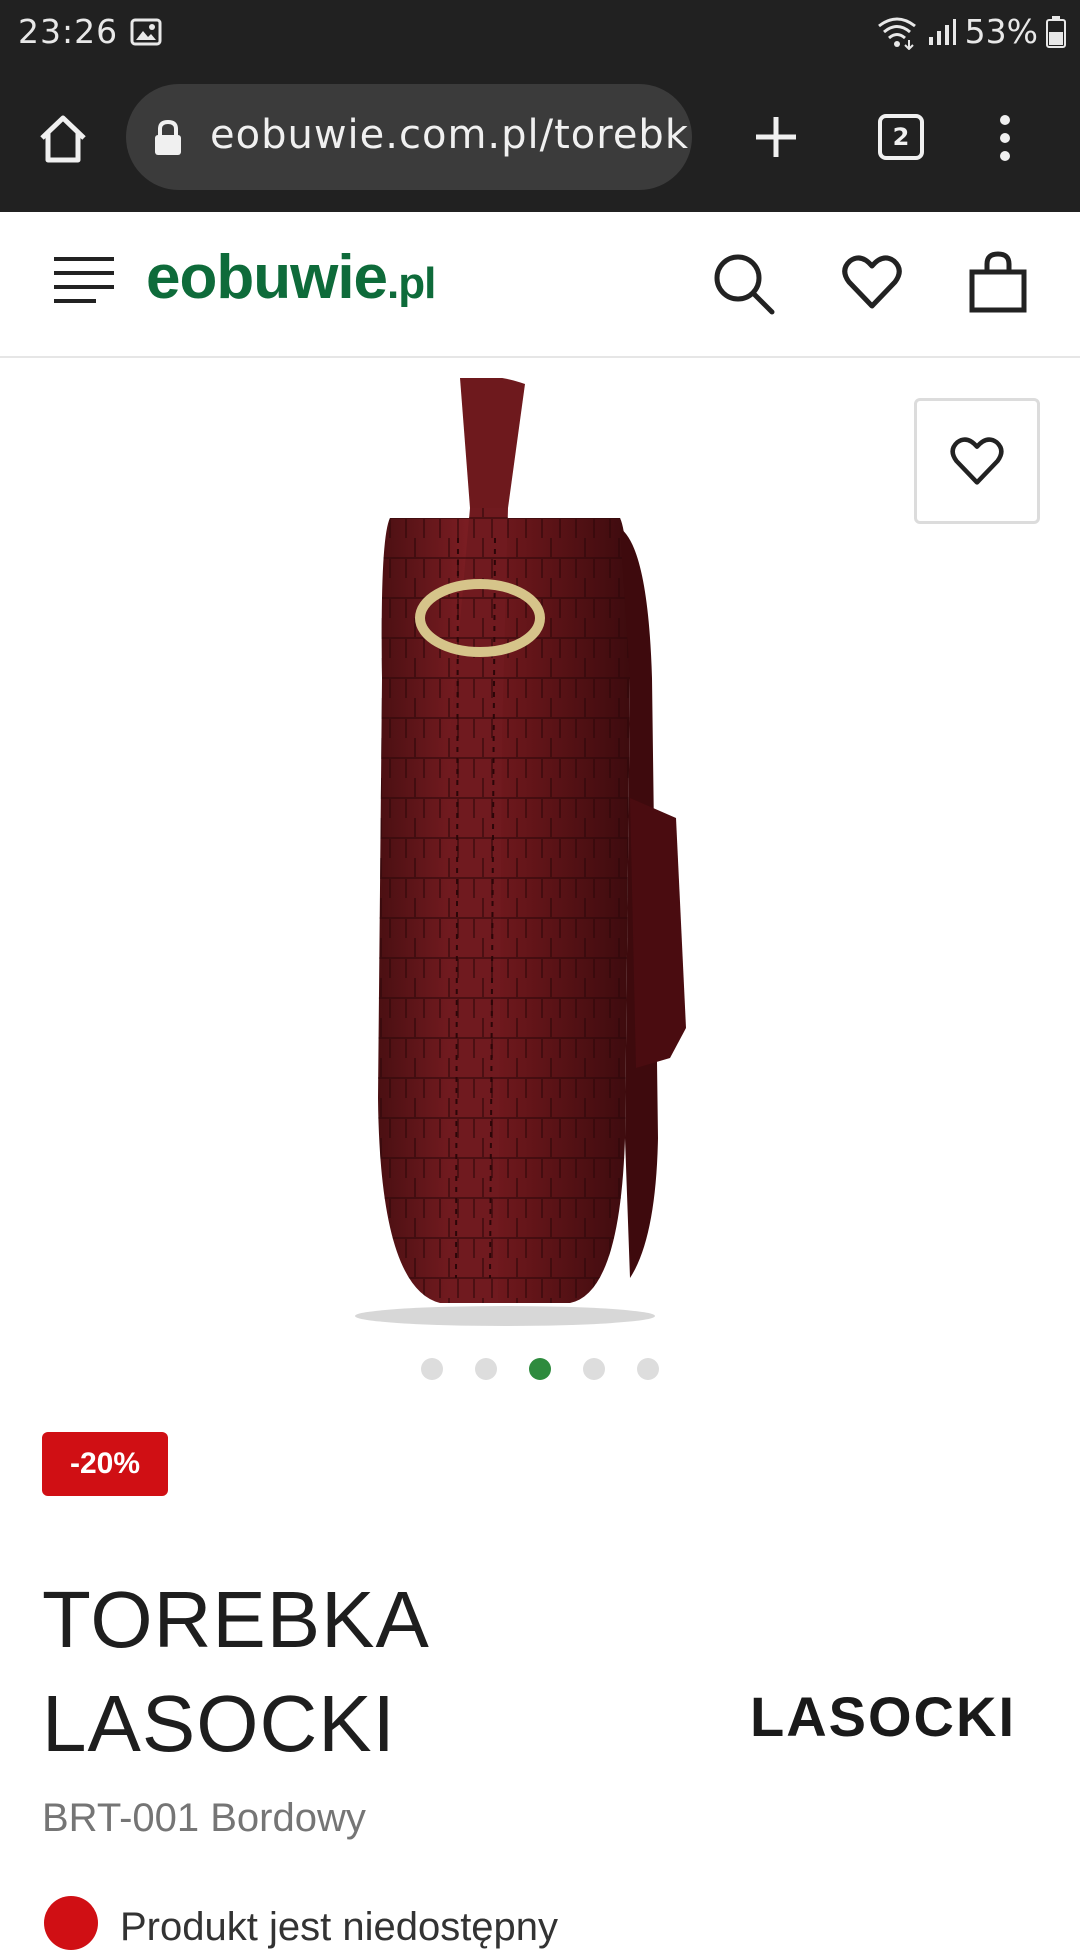  Describe the element at coordinates (204, 1818) in the screenshot. I see `product-sku: BRT-001 Bordowy` at that location.